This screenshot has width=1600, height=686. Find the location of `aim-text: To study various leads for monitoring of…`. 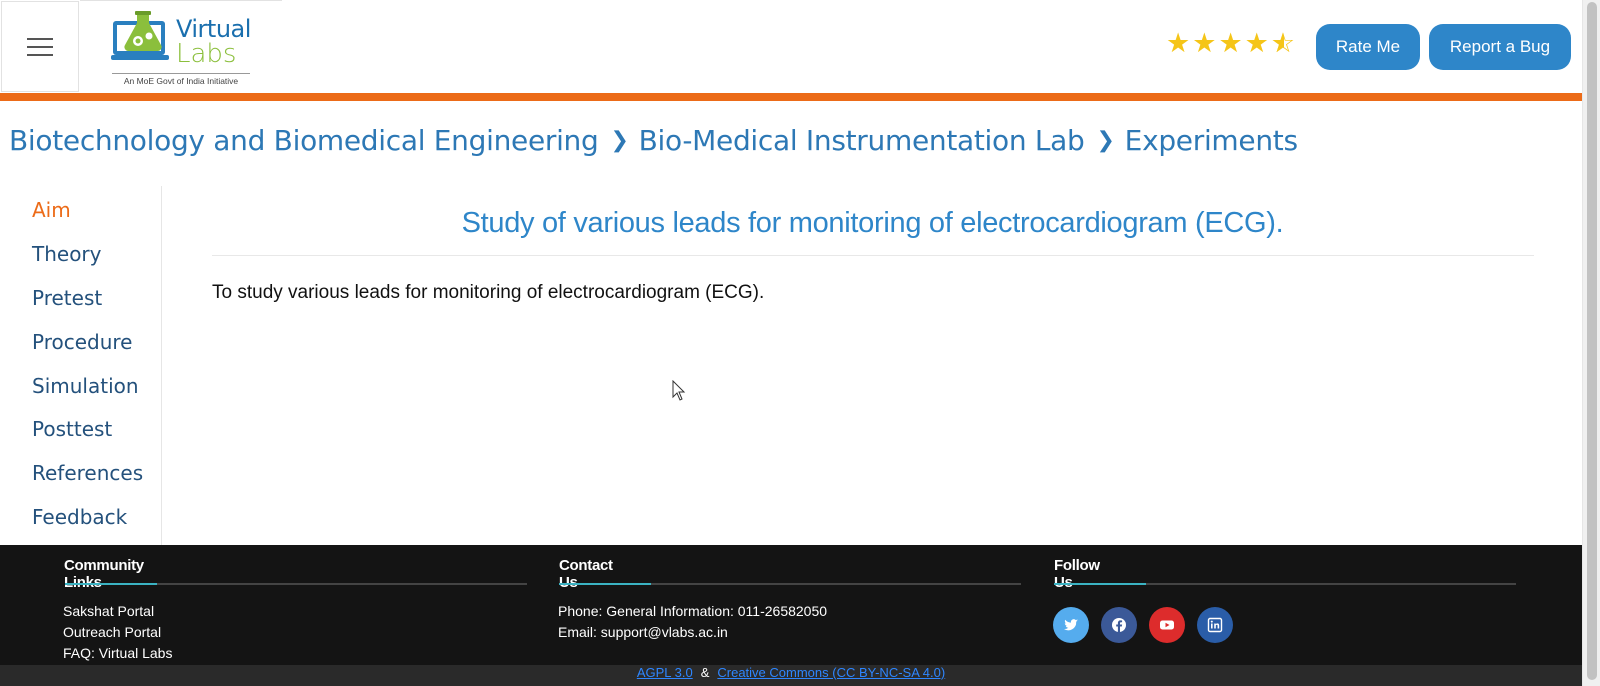

aim-text: To study various leads for monitoring of… is located at coordinates (488, 292).